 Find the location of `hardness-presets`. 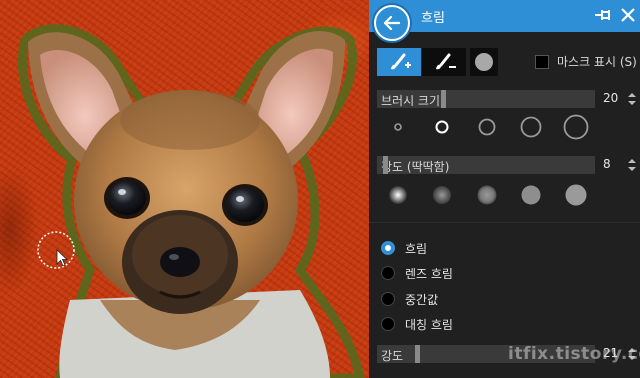

hardness-presets is located at coordinates (492, 195).